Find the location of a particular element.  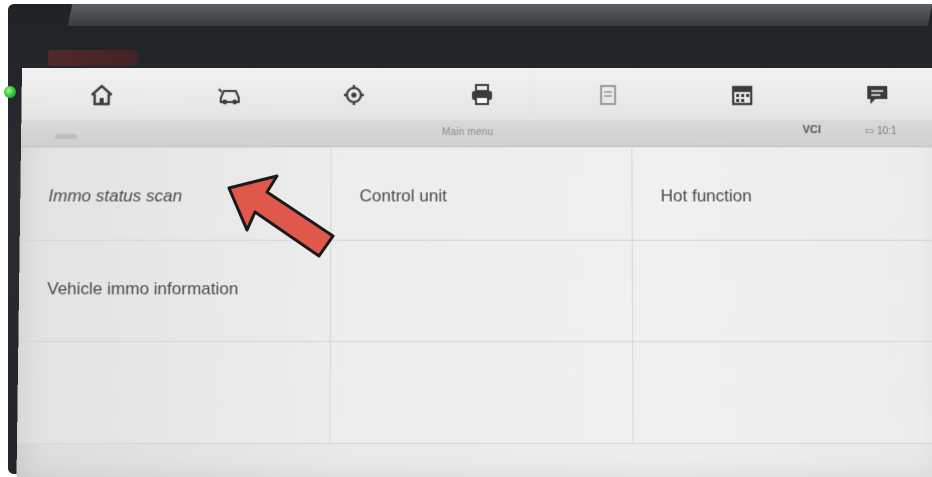

document-button is located at coordinates (608, 95).